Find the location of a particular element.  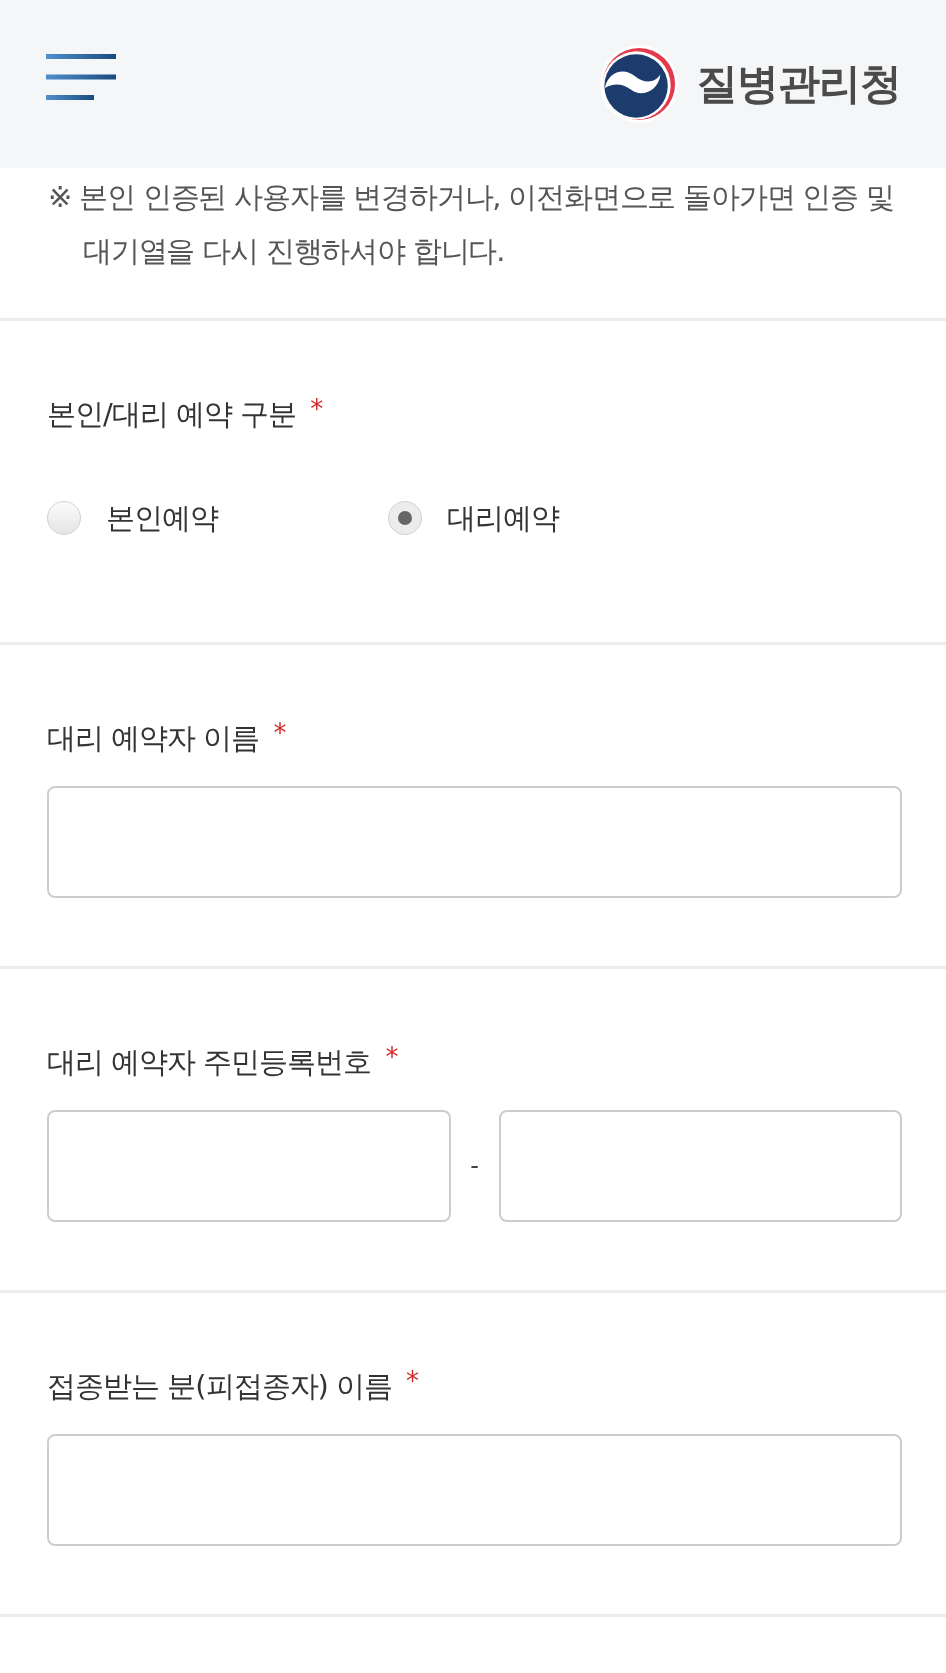

emblem-icon is located at coordinates (639, 84).